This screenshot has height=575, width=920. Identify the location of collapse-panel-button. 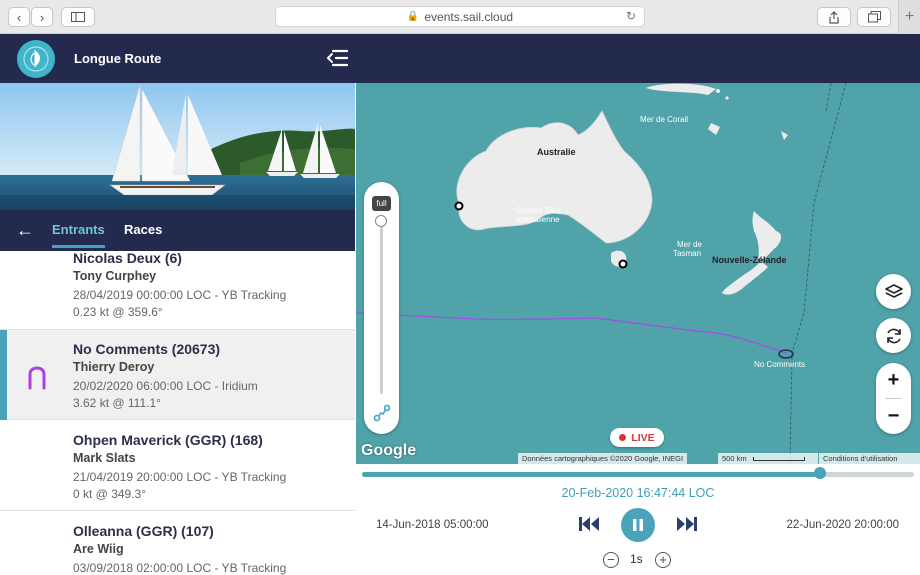
(337, 58).